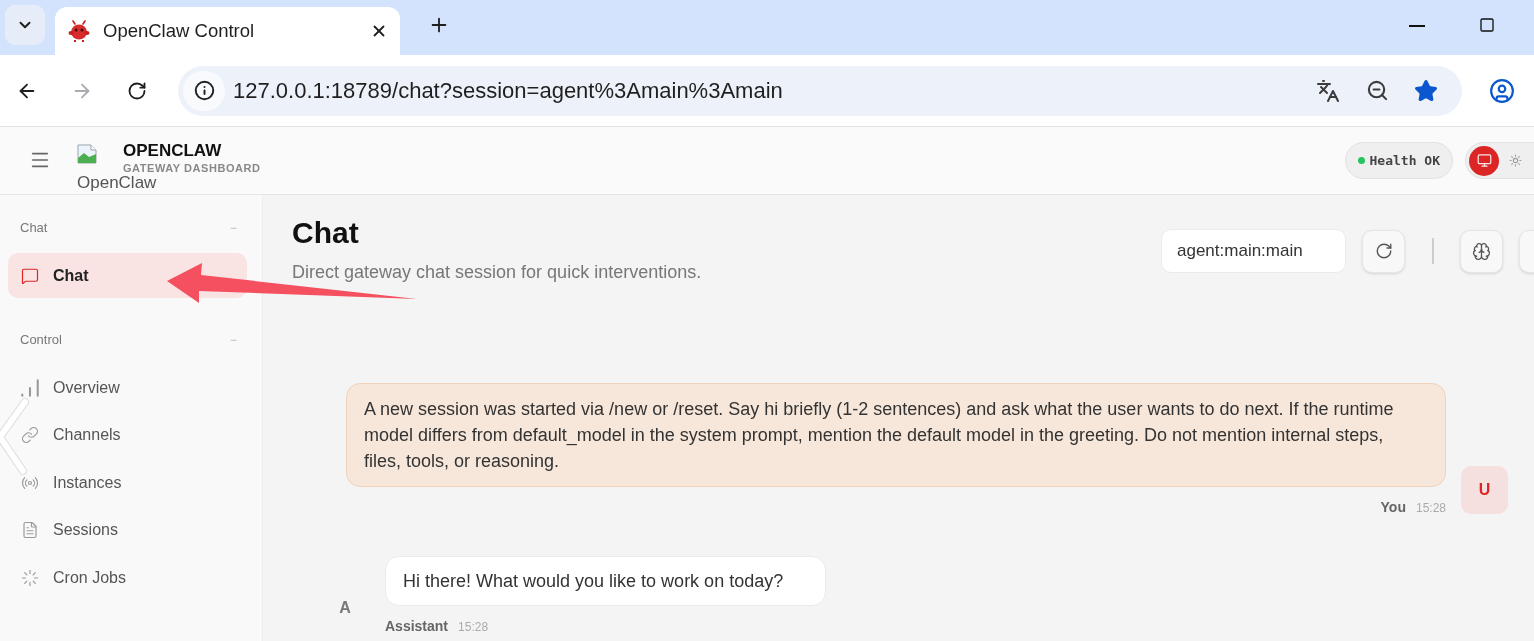 The image size is (1534, 641). I want to click on theme-mode-button, so click(1484, 160).